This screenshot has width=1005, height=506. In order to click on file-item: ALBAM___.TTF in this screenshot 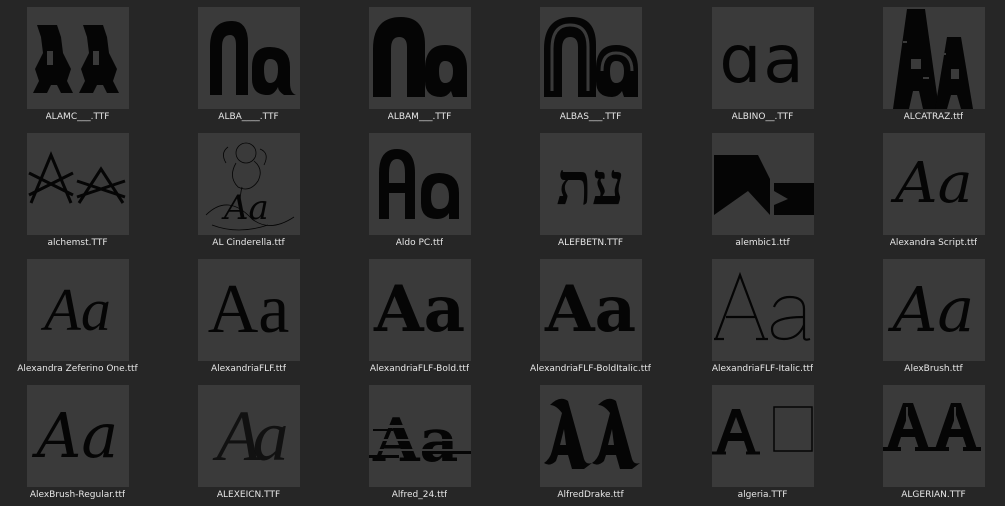, I will do `click(419, 61)`.